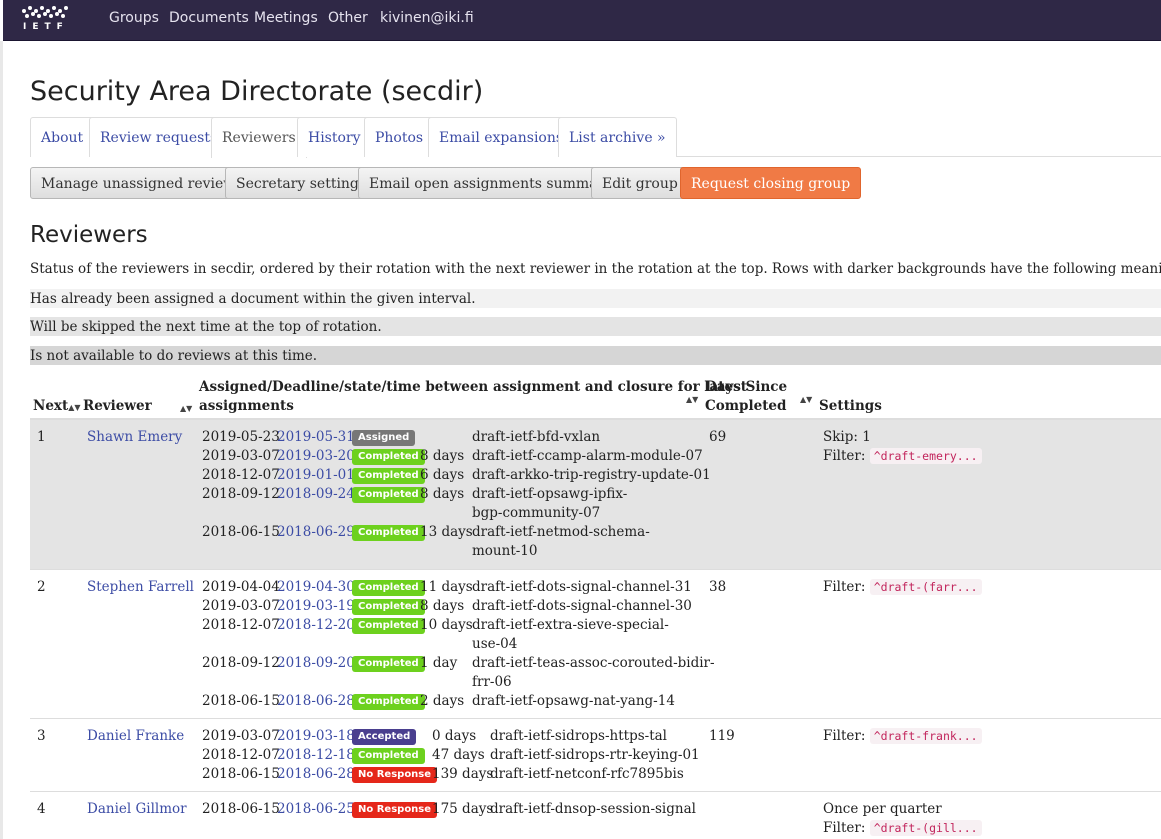 This screenshot has width=1161, height=839. Describe the element at coordinates (573, 701) in the screenshot. I see `document-name: draft-ietf-opsawg-nat-yang-14` at that location.